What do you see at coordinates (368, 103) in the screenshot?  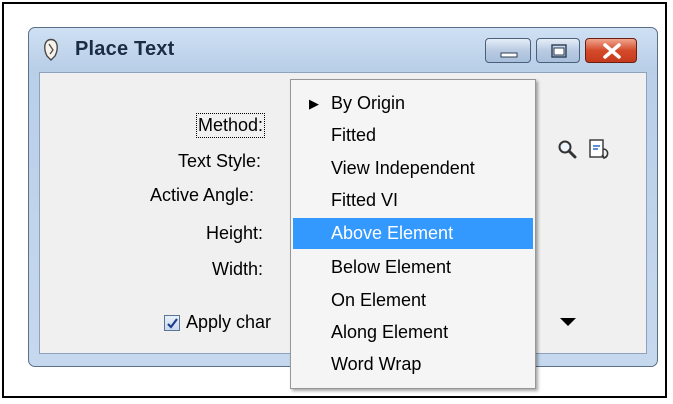 I see `menu-item-label: By Origin` at bounding box center [368, 103].